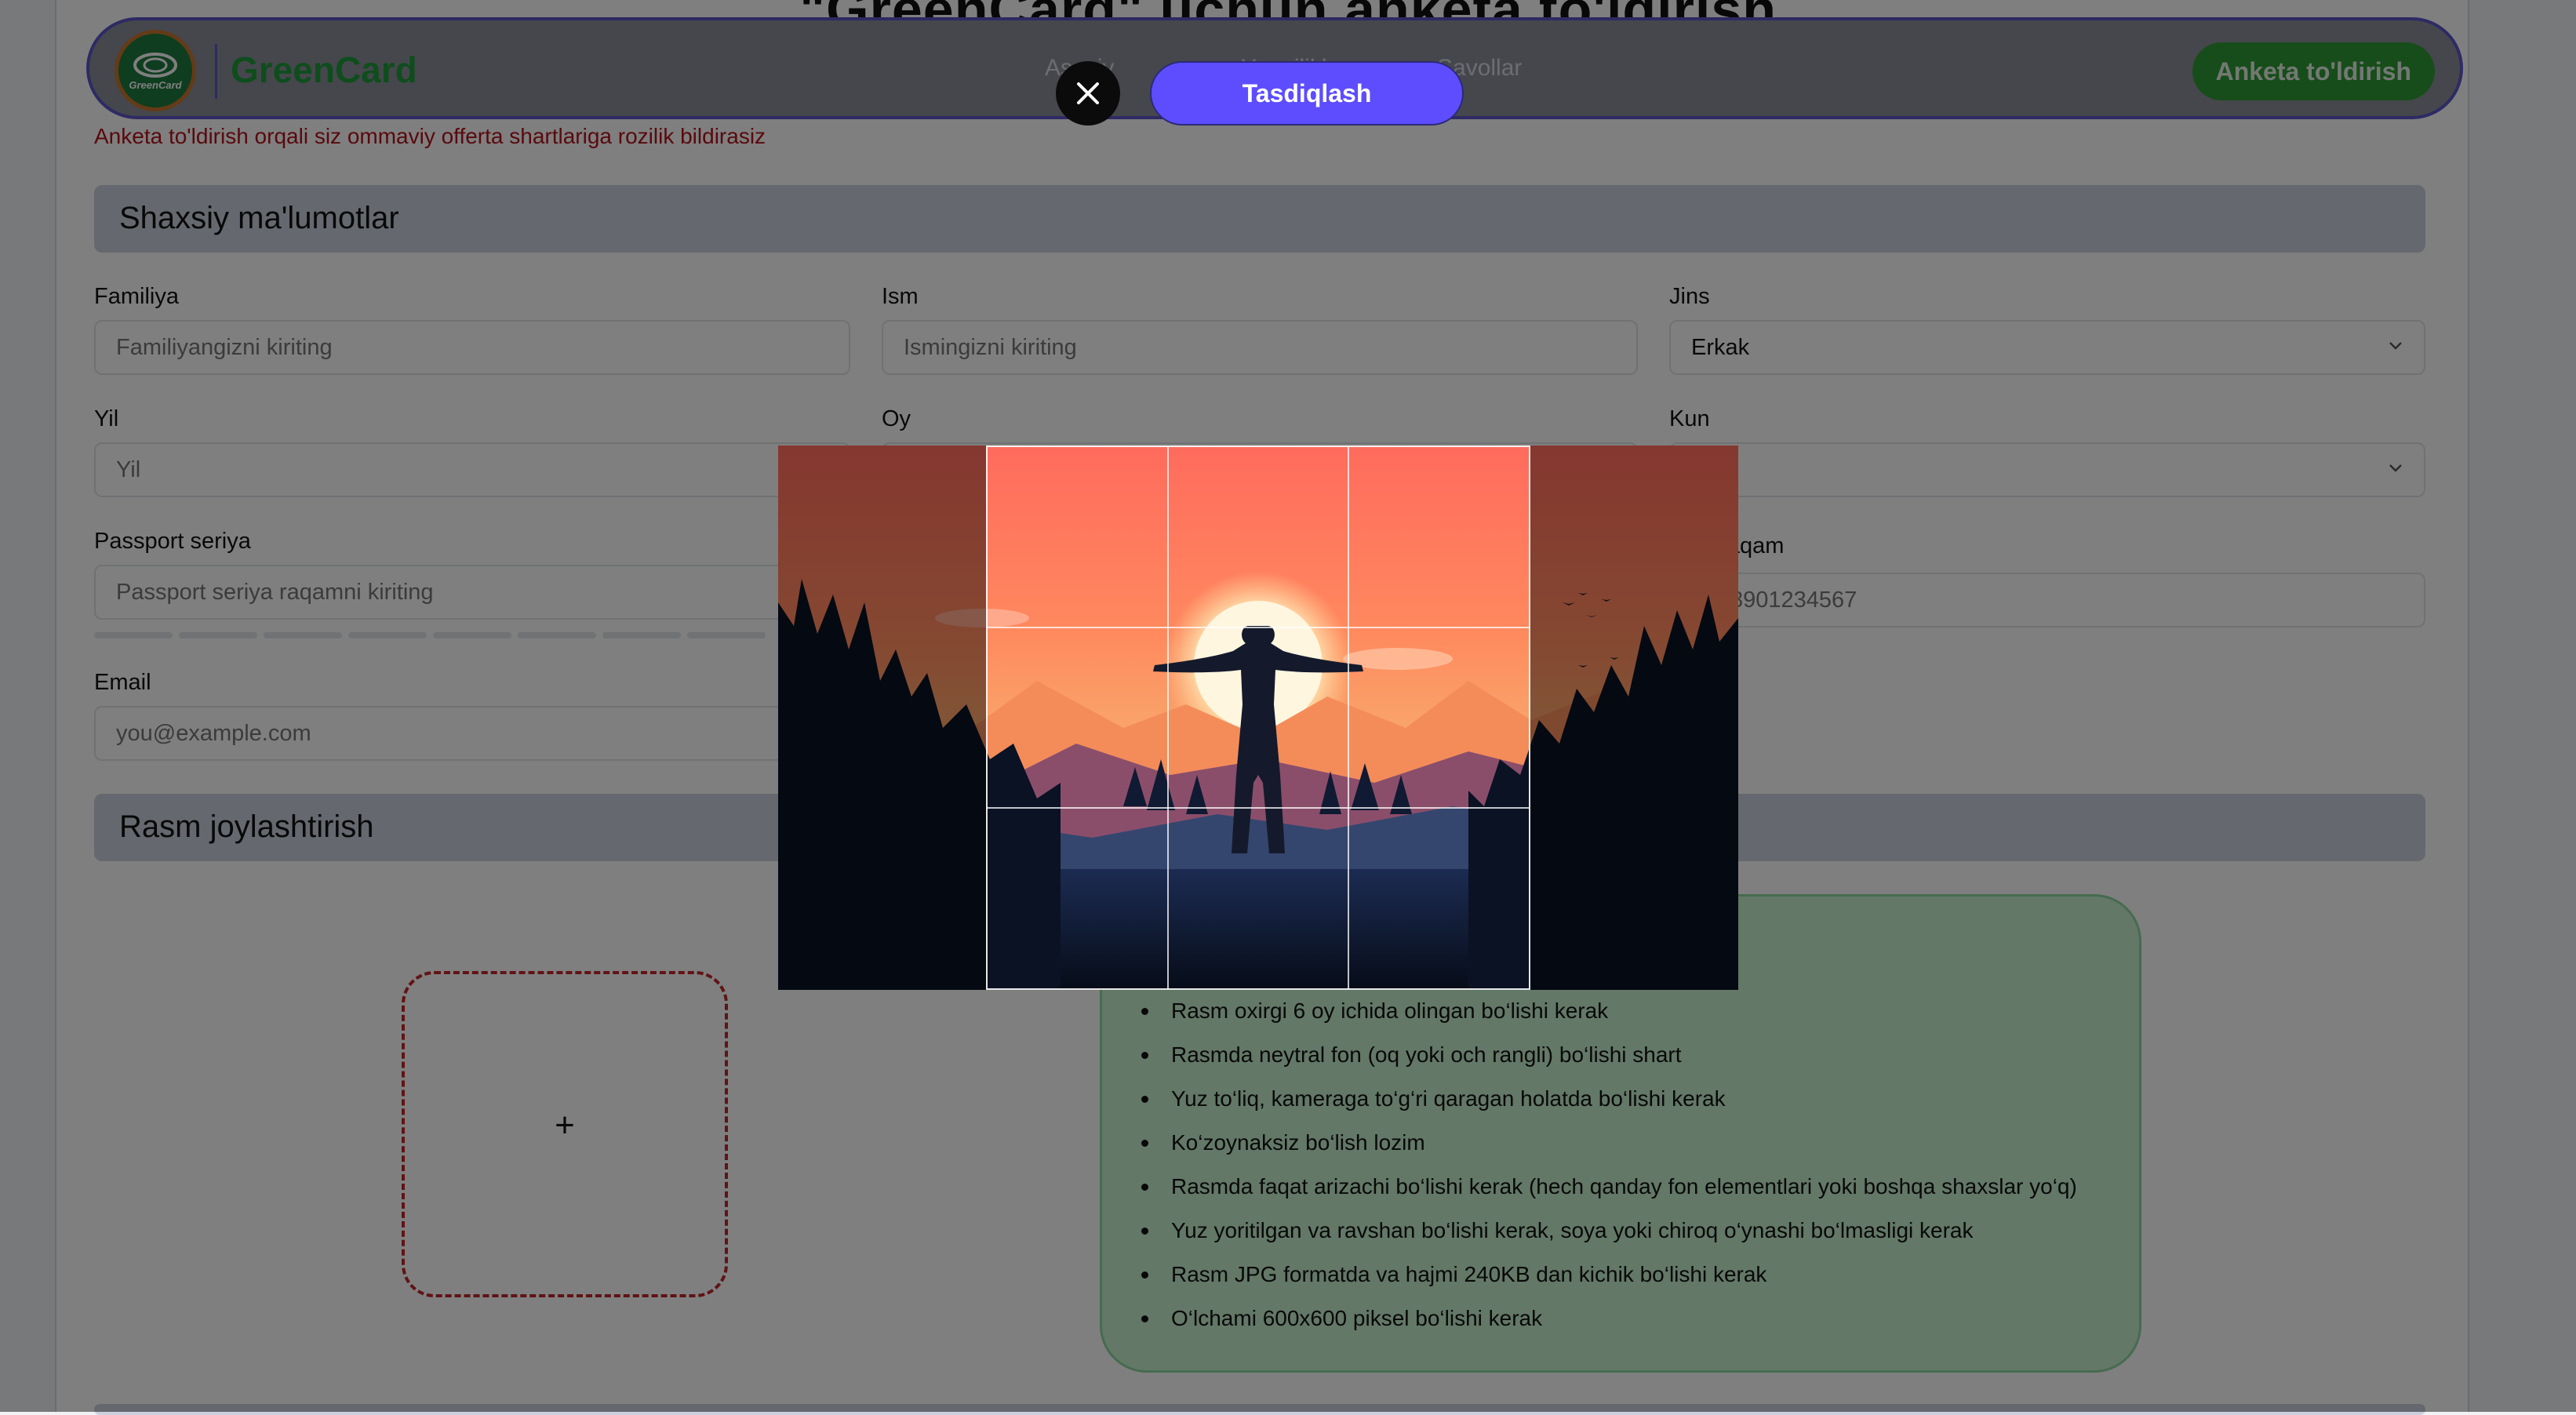 The height and width of the screenshot is (1415, 2576). What do you see at coordinates (1258, 718) in the screenshot?
I see `image-cropper` at bounding box center [1258, 718].